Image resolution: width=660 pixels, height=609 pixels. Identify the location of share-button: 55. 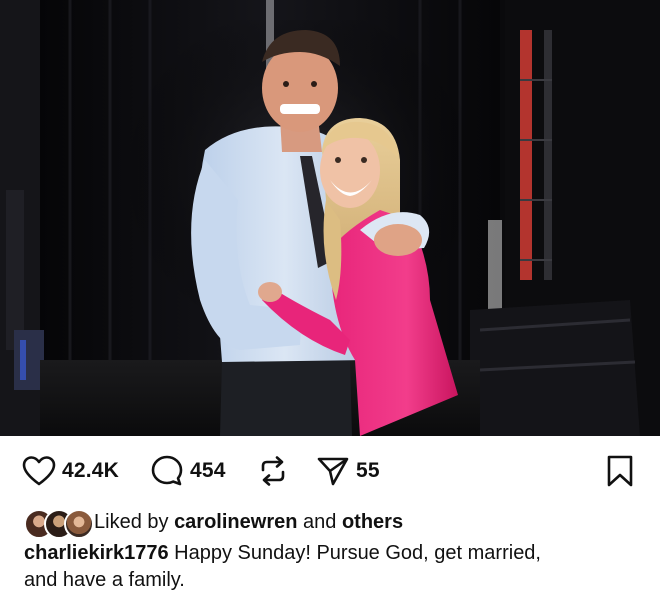
(348, 471).